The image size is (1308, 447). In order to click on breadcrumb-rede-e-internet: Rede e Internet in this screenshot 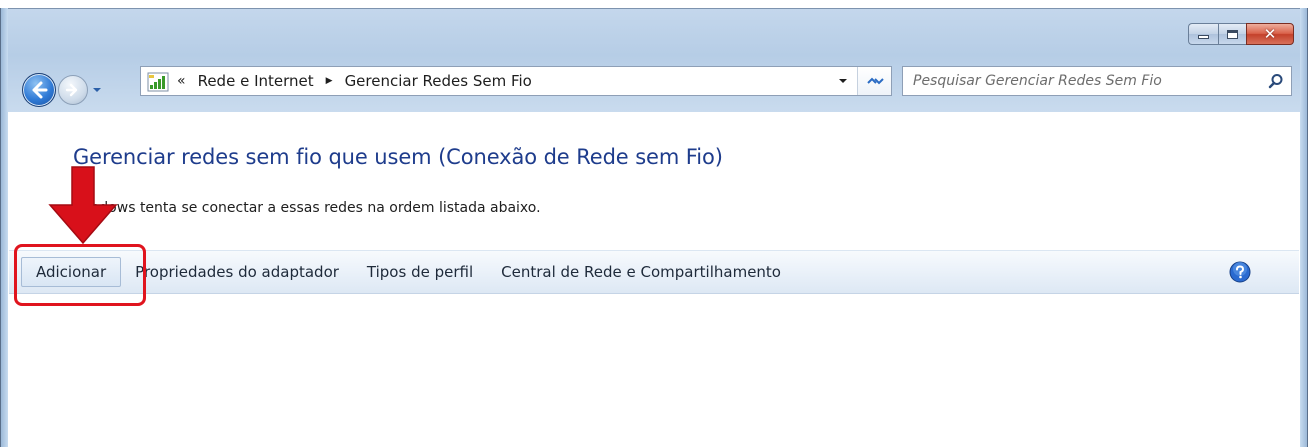, I will do `click(256, 81)`.